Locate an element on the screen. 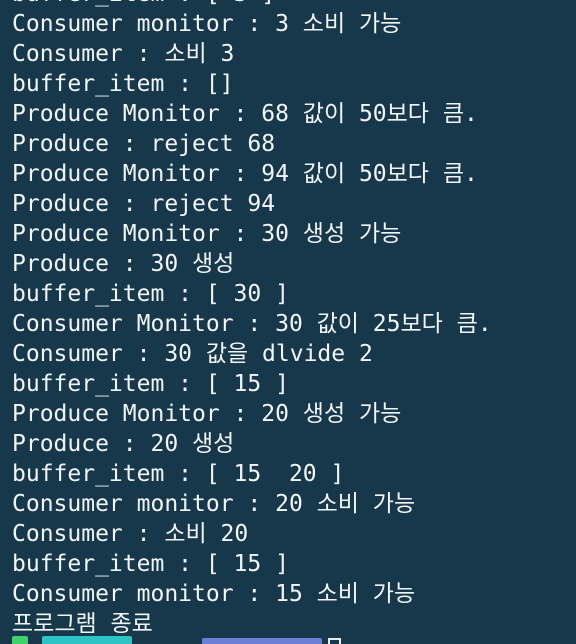  terminal-line: Produce : reject 68 is located at coordinates (144, 144).